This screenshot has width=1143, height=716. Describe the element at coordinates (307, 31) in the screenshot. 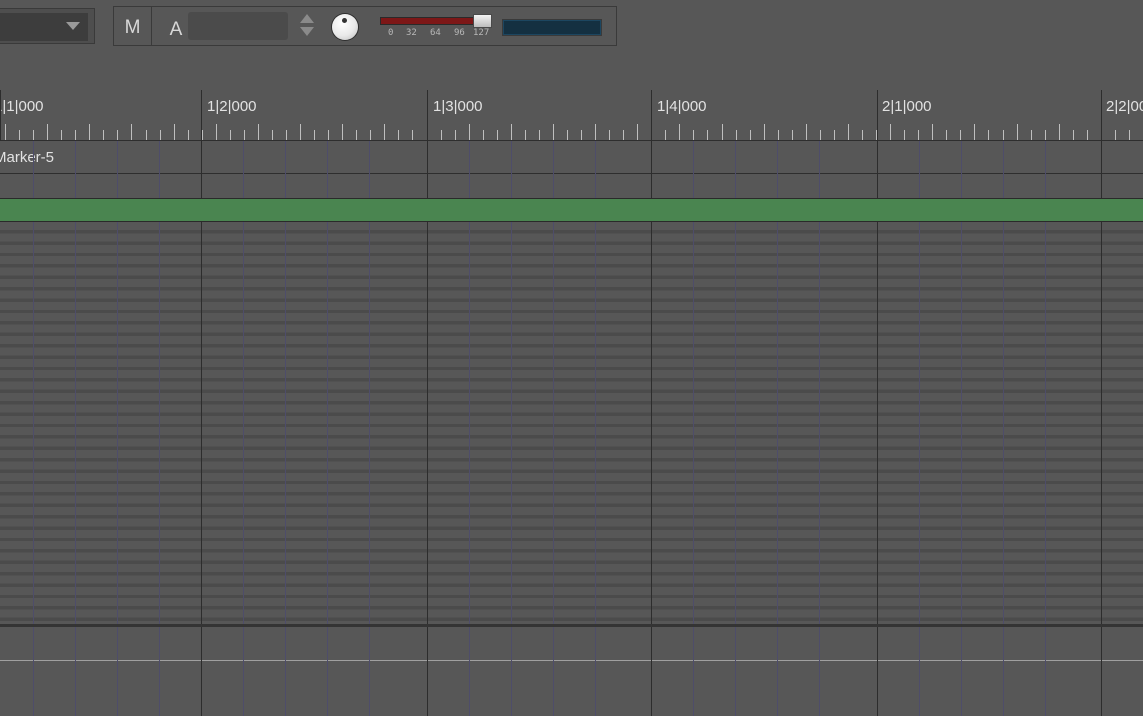

I see `triangle-down-icon` at that location.